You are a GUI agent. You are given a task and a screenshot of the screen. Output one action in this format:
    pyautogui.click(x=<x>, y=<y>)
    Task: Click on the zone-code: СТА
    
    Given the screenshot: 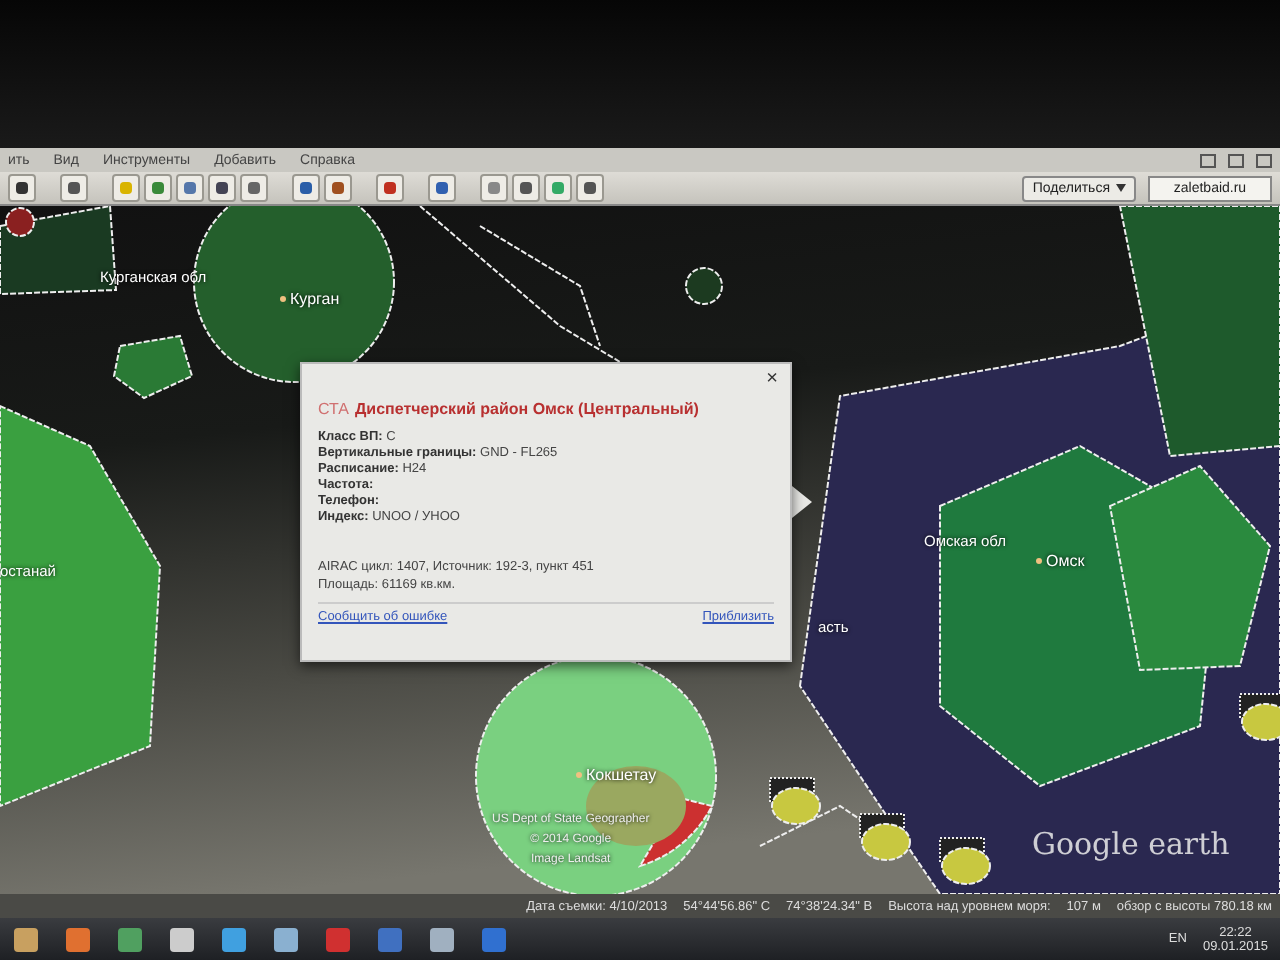 What is the action you would take?
    pyautogui.click(x=333, y=409)
    